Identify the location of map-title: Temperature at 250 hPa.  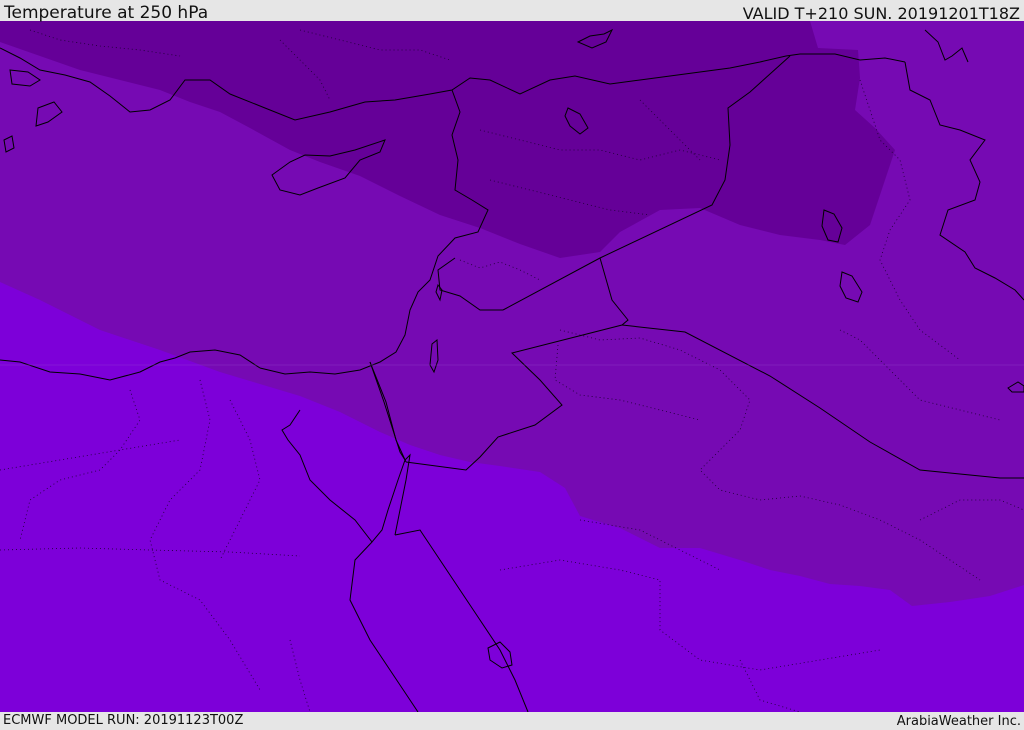
(106, 13).